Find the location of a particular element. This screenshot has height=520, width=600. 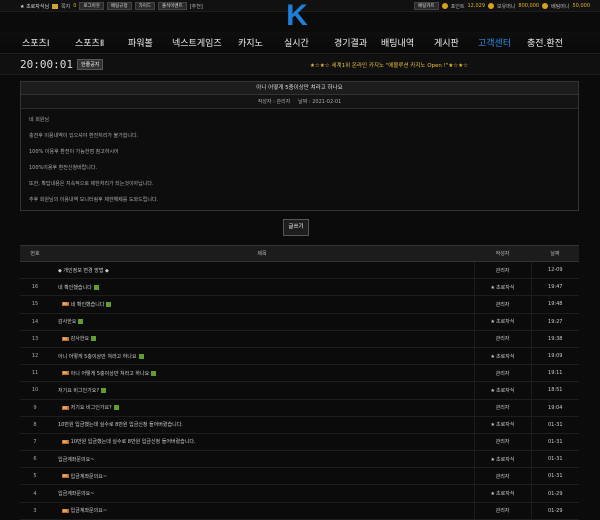

guide-button: 가이드 is located at coordinates (145, 6).